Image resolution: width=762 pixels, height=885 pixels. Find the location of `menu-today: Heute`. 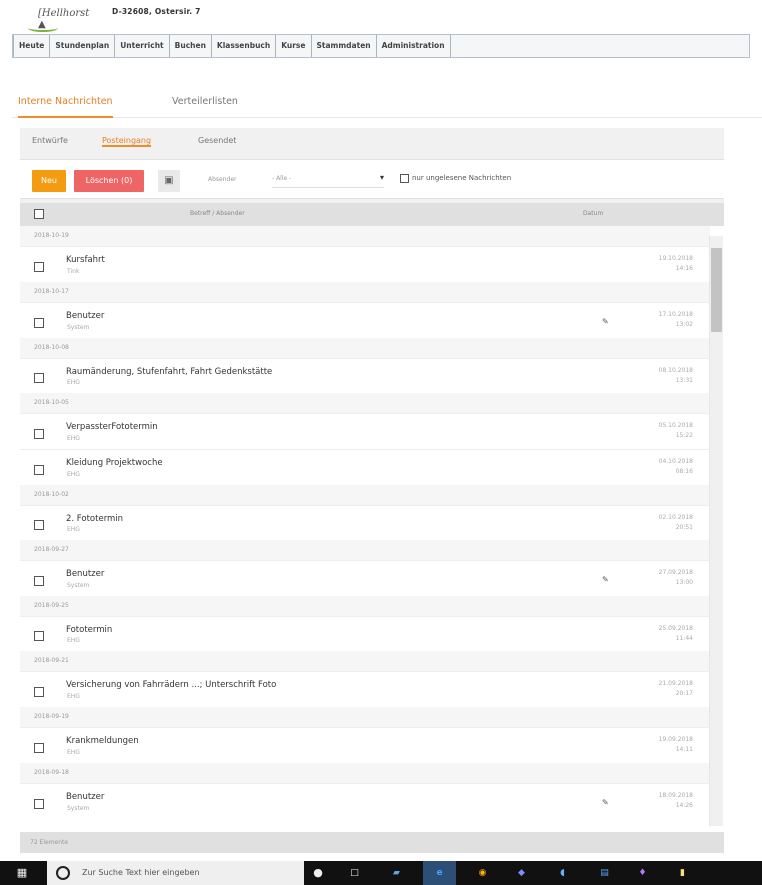

menu-today: Heute is located at coordinates (32, 46).